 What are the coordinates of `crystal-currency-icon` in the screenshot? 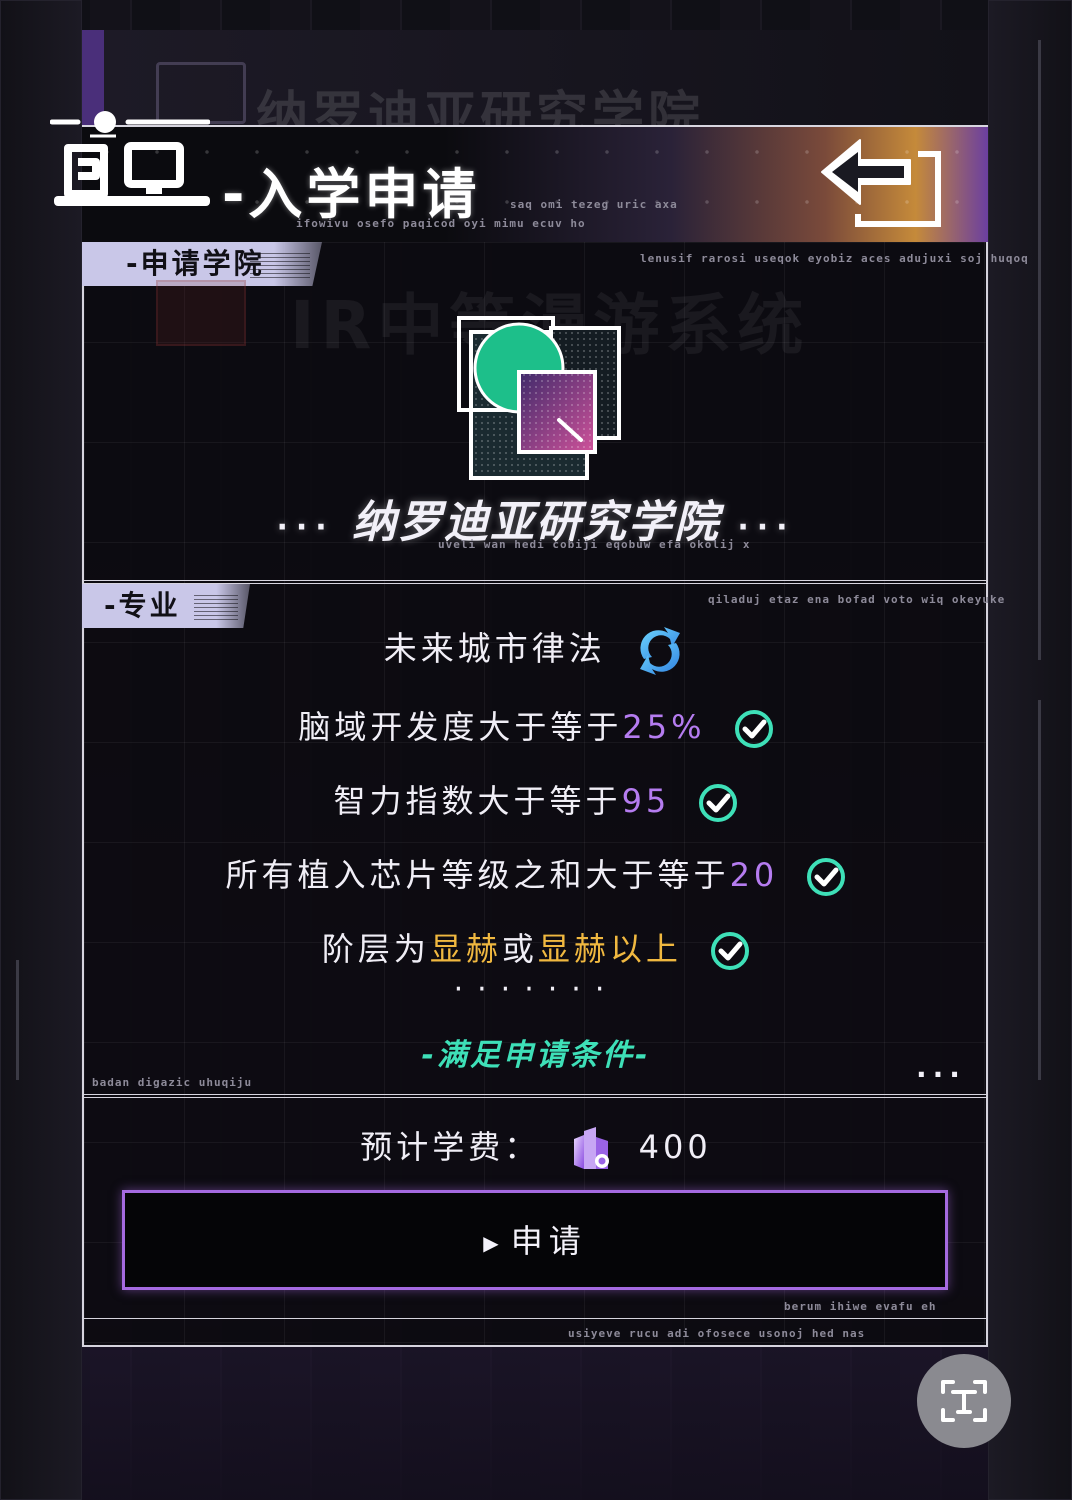 It's located at (592, 1148).